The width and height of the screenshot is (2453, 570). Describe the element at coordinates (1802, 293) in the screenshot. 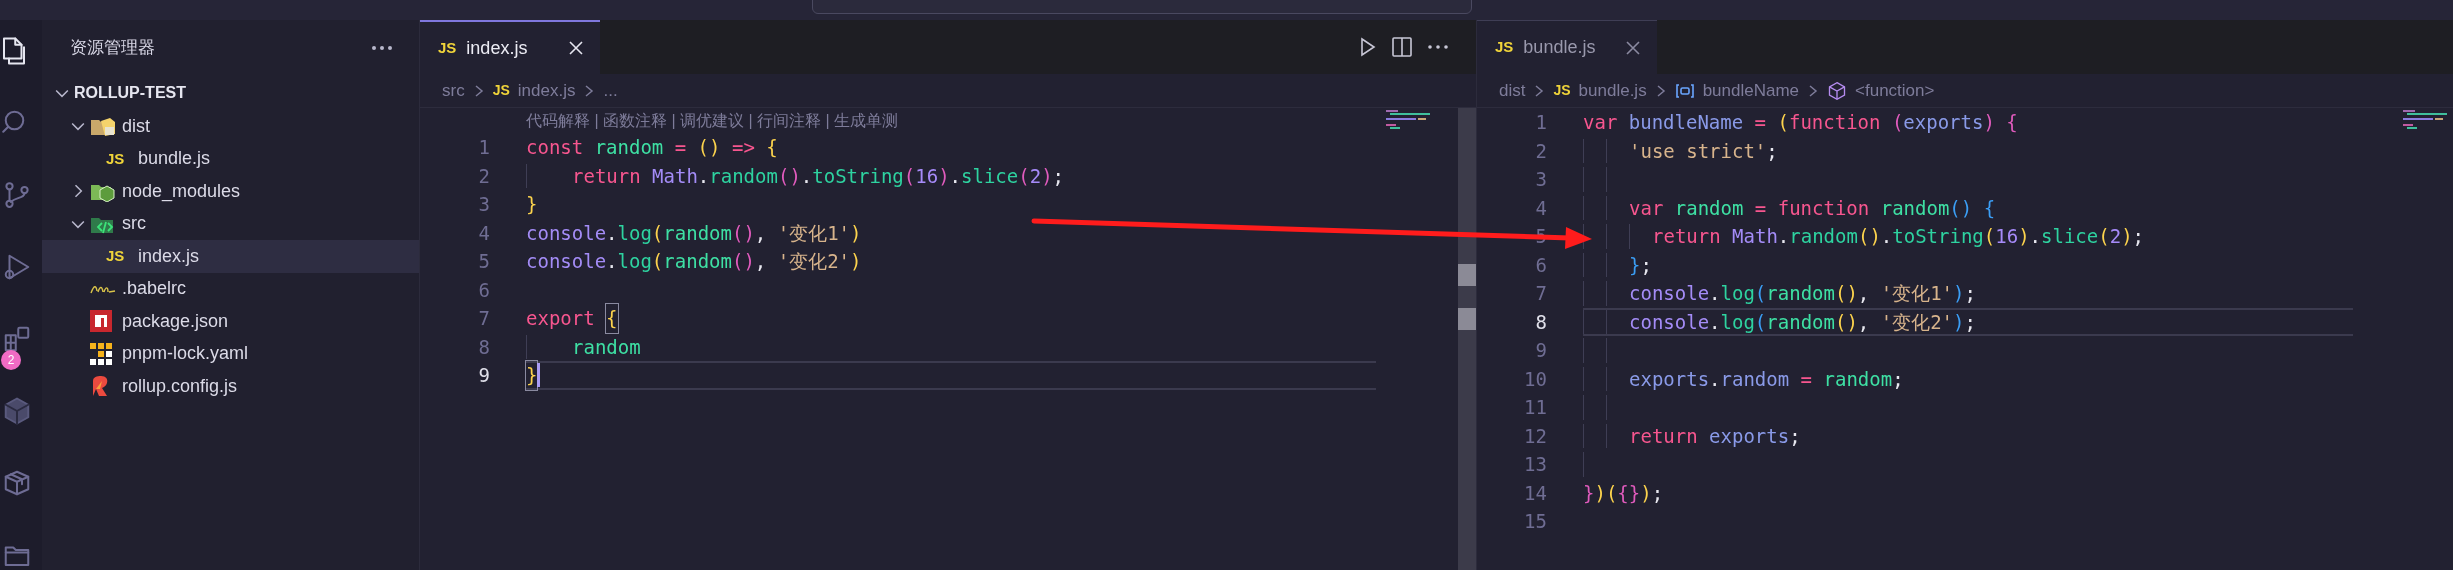

I see `code-line: console.log(random(), '变化1');` at that location.